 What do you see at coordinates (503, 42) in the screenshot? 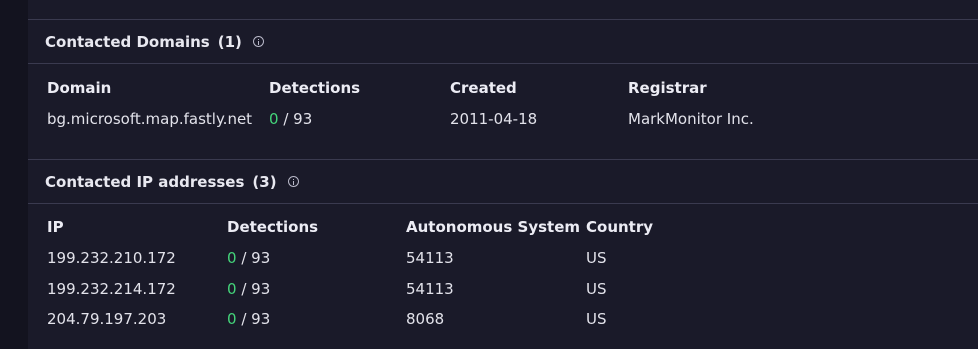
I see `contacted-domains-header: Contacted Domains (1)` at bounding box center [503, 42].